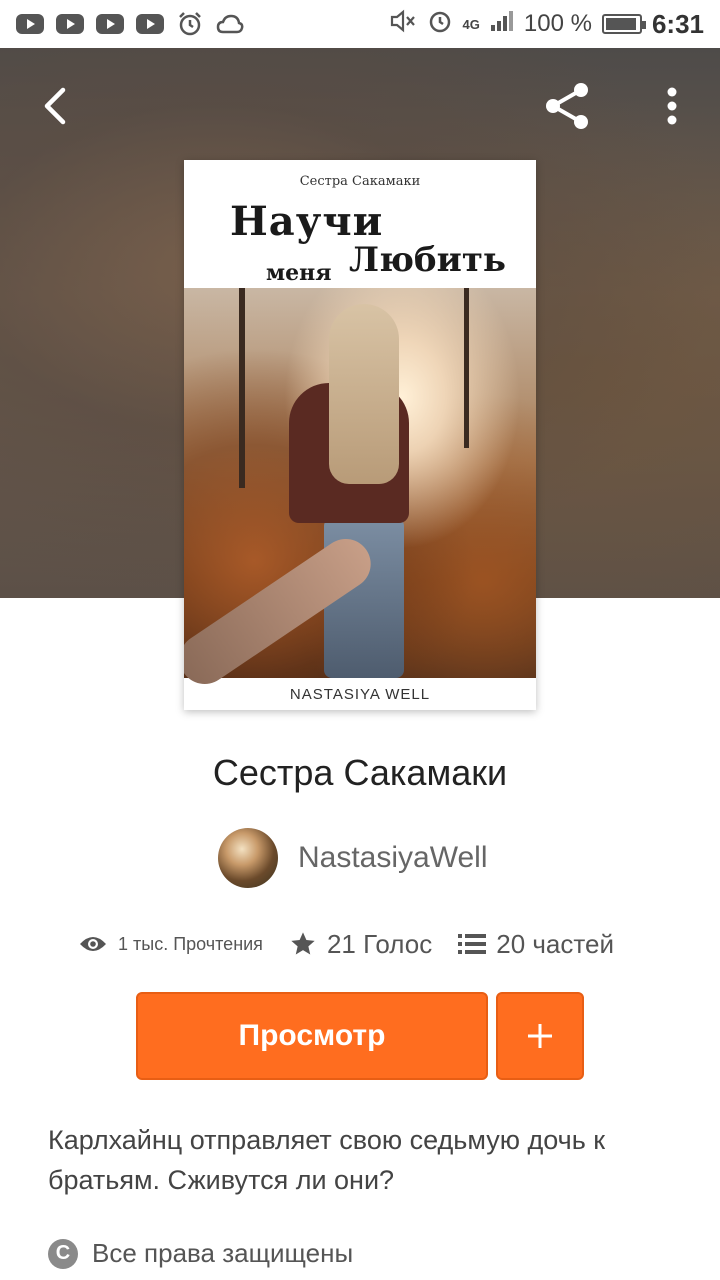 This screenshot has height=1280, width=720. What do you see at coordinates (557, 23) in the screenshot?
I see `battery-percent: 100 %` at bounding box center [557, 23].